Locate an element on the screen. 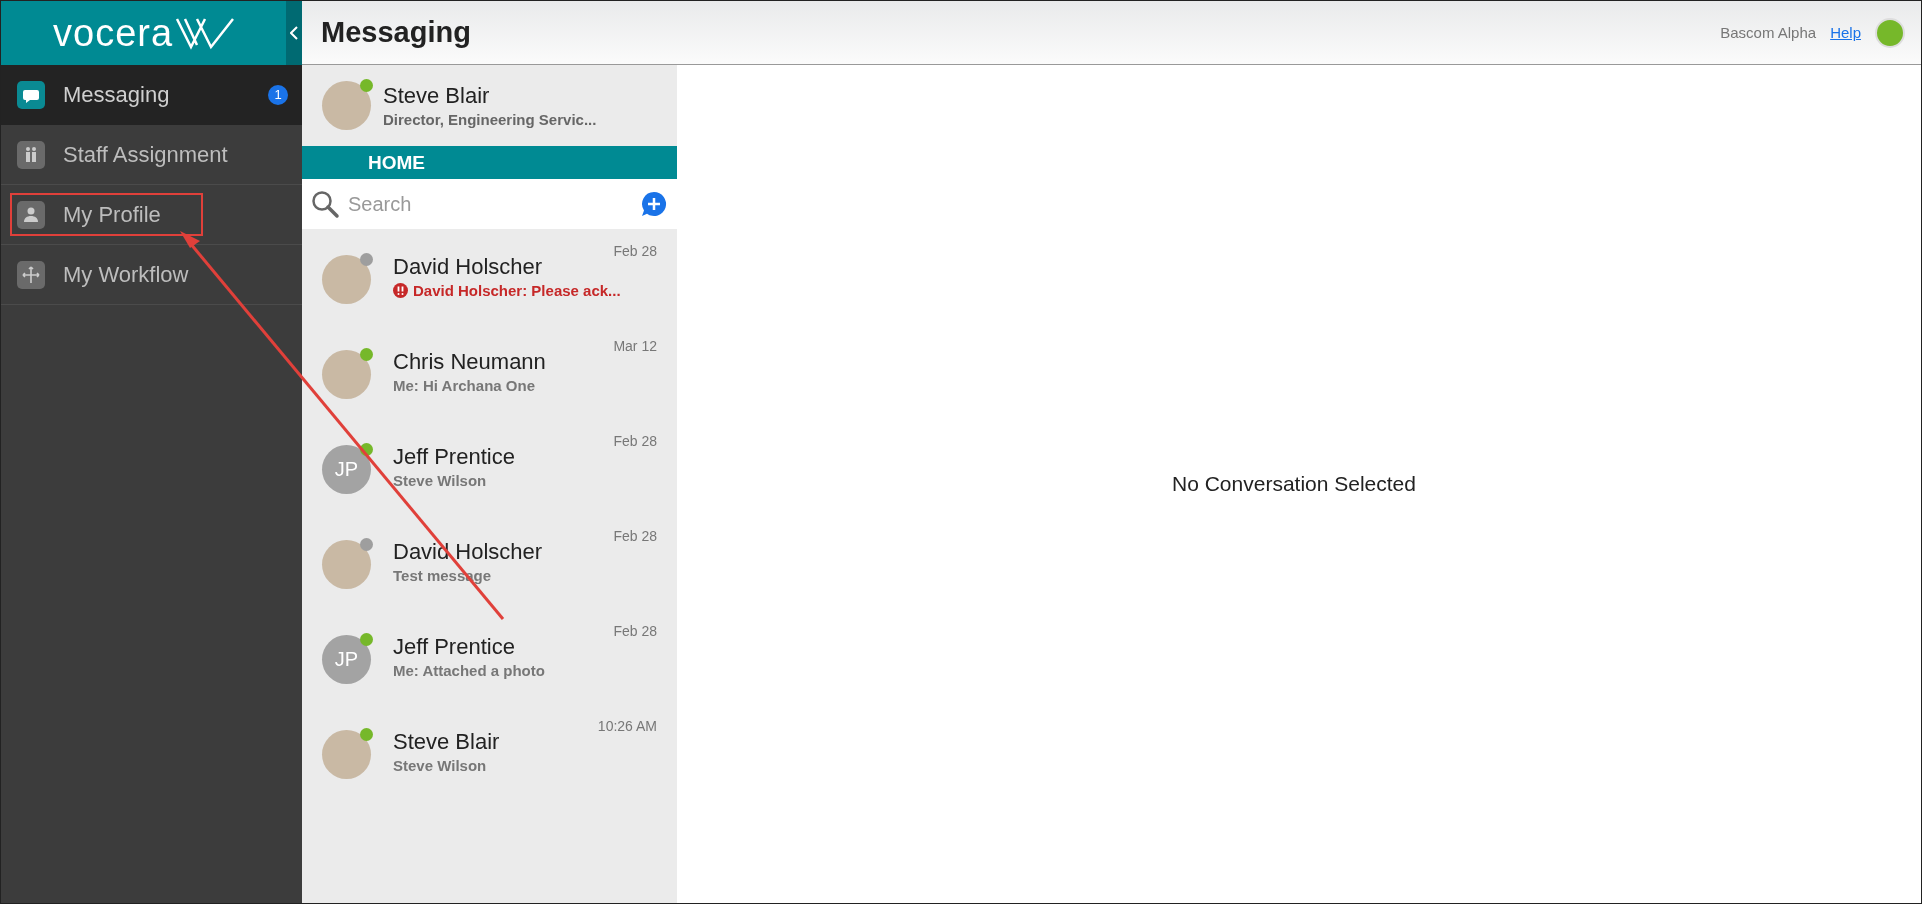 The width and height of the screenshot is (1922, 904). logo-text: vocera is located at coordinates (113, 33).